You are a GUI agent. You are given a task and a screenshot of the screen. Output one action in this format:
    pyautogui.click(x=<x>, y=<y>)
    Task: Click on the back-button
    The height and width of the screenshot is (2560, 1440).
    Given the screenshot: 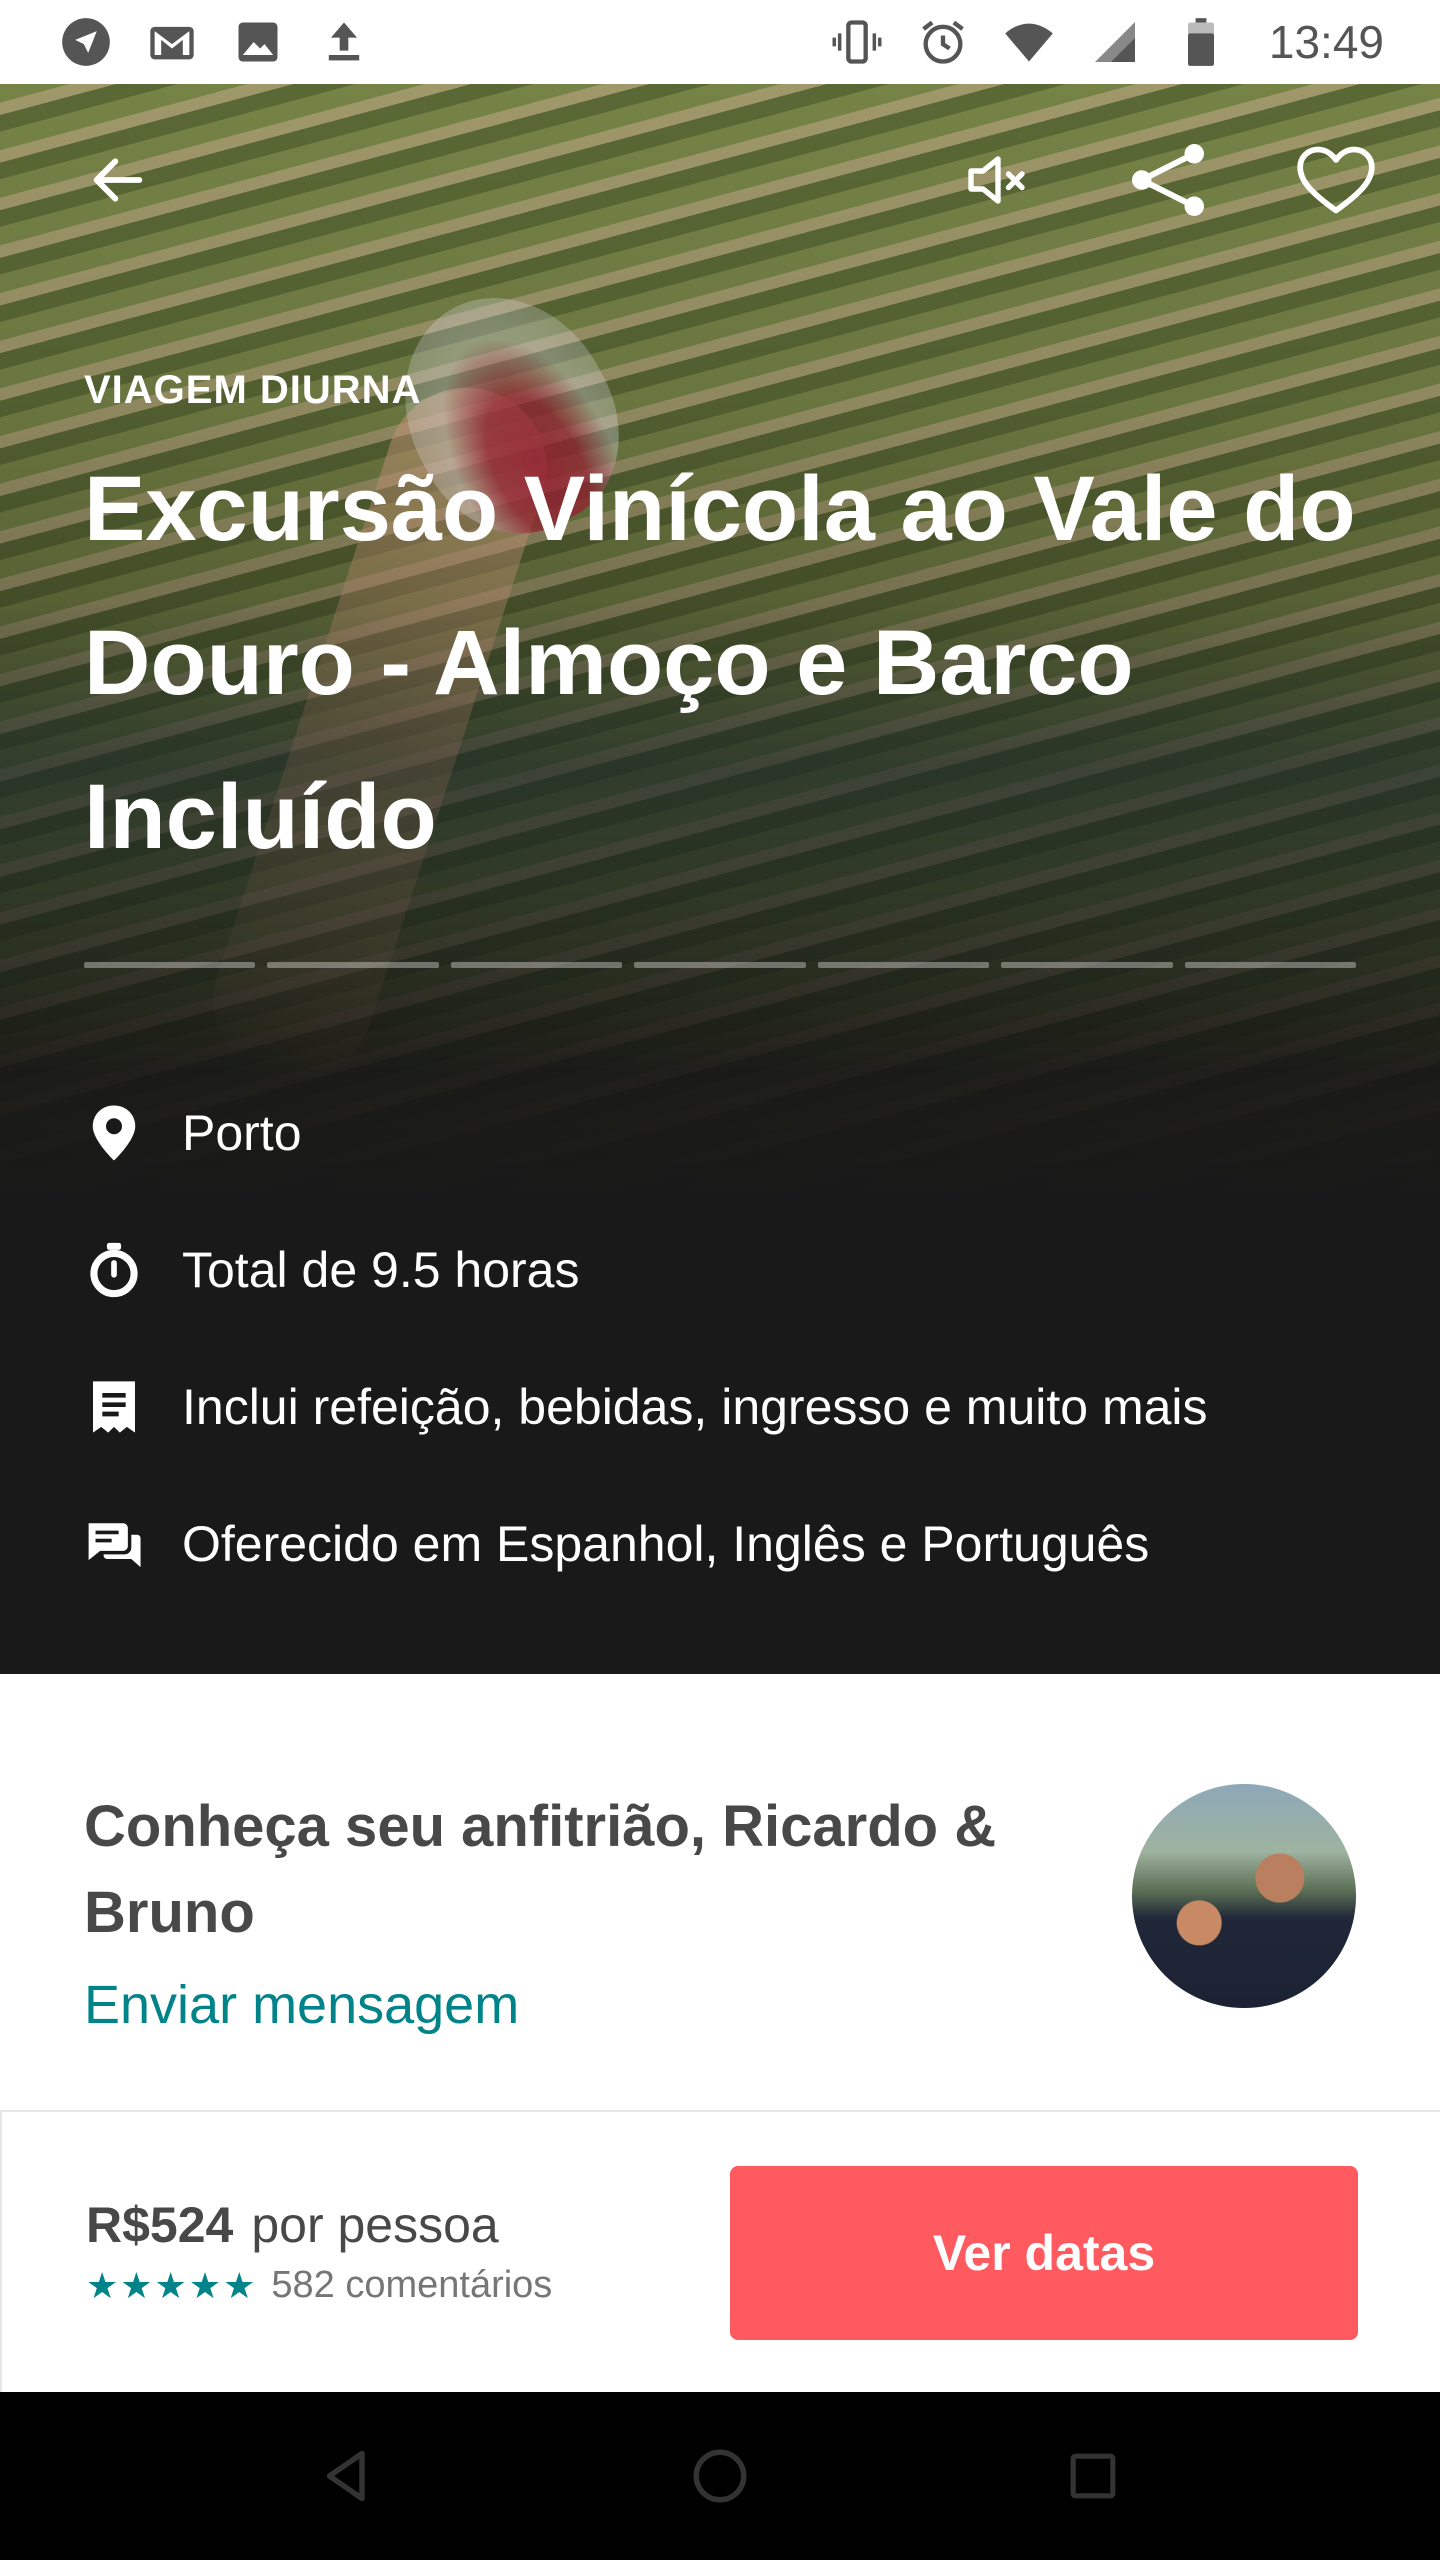 What is the action you would take?
    pyautogui.click(x=118, y=180)
    